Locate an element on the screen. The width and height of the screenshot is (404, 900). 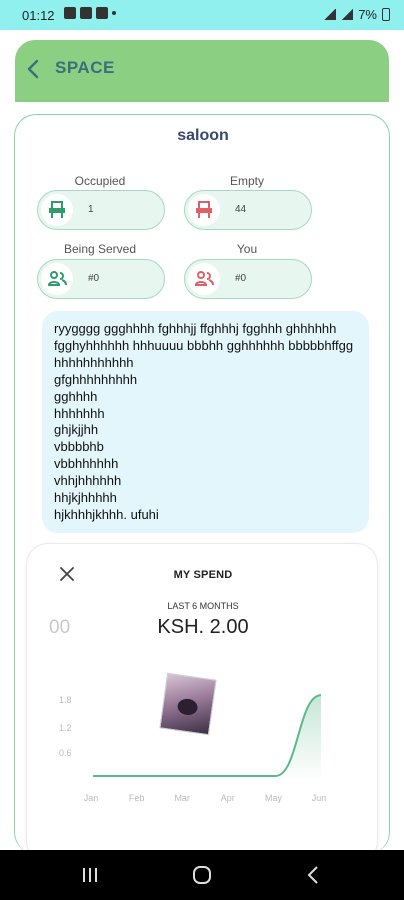
x-tick-label: Feb is located at coordinates (137, 798).